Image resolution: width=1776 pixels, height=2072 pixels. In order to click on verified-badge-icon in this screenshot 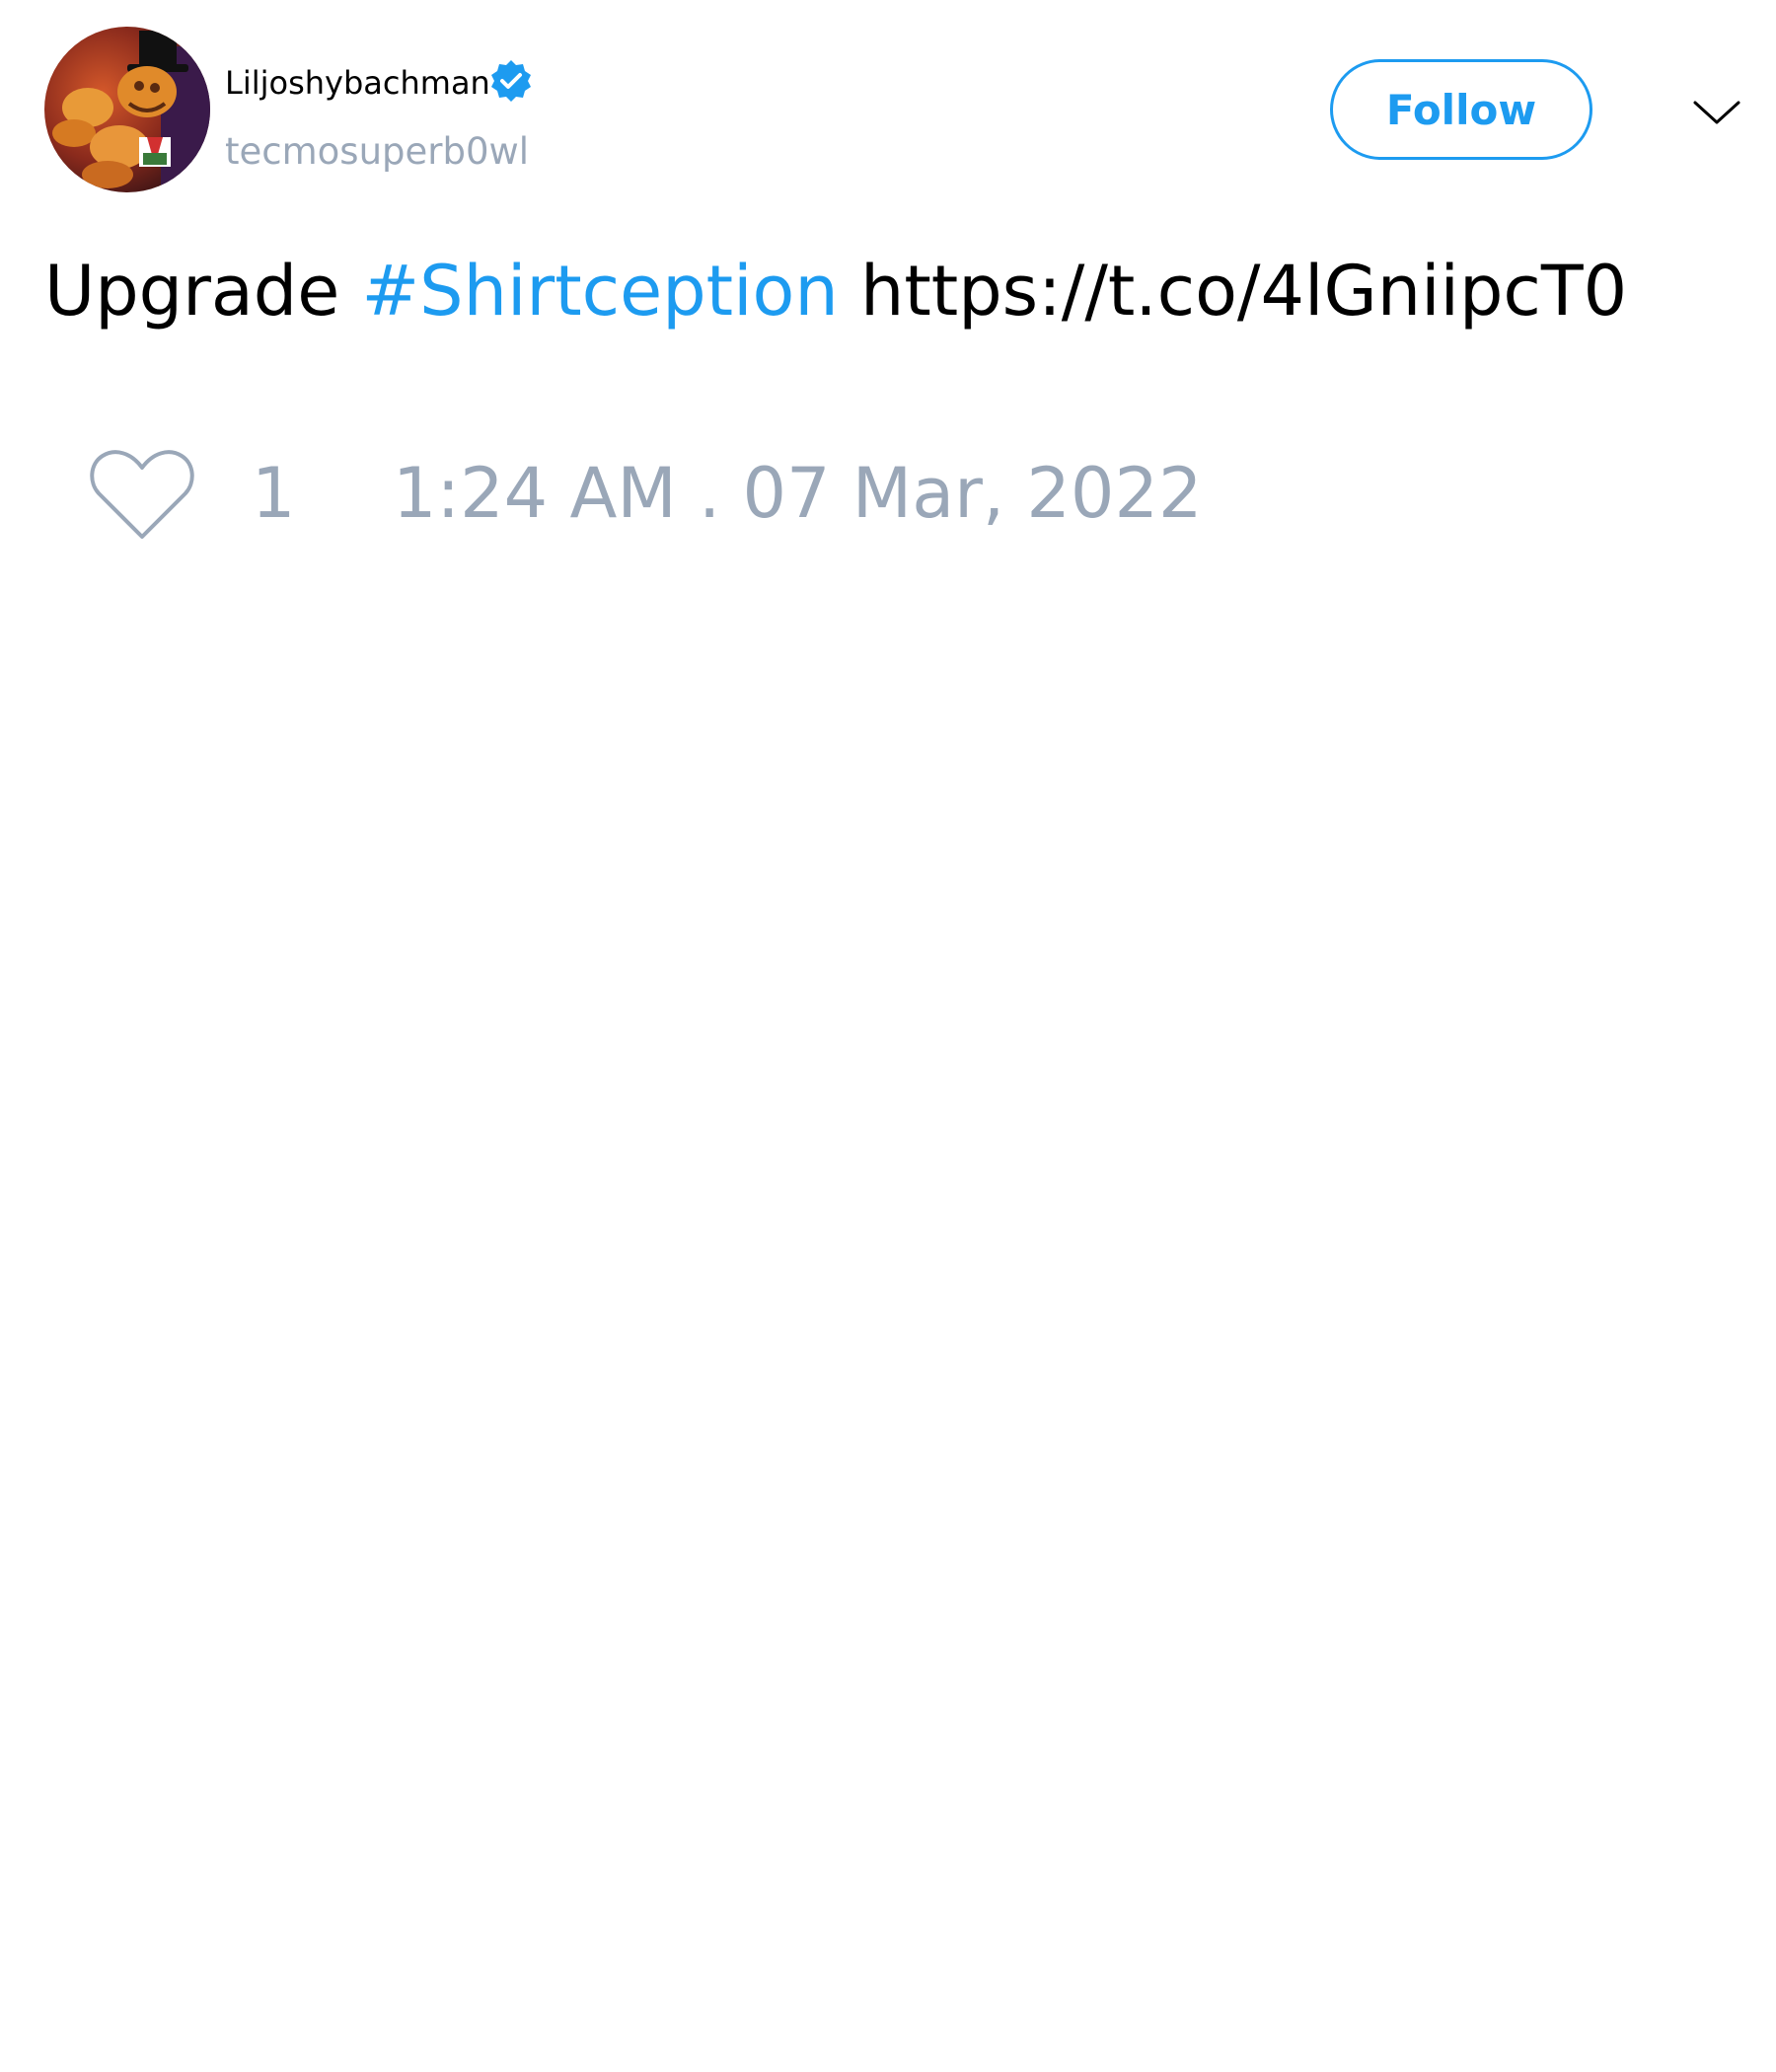, I will do `click(511, 81)`.